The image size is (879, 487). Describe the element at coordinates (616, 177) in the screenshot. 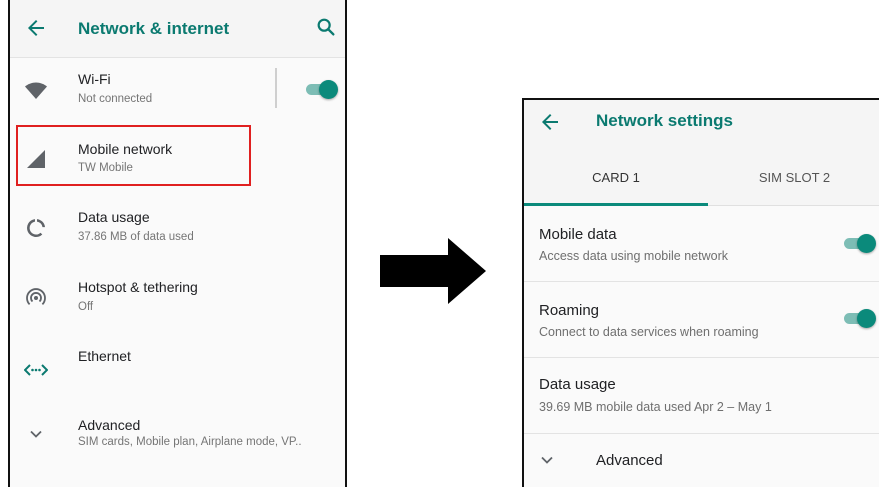

I see `tab-card-1: CARD 1` at that location.